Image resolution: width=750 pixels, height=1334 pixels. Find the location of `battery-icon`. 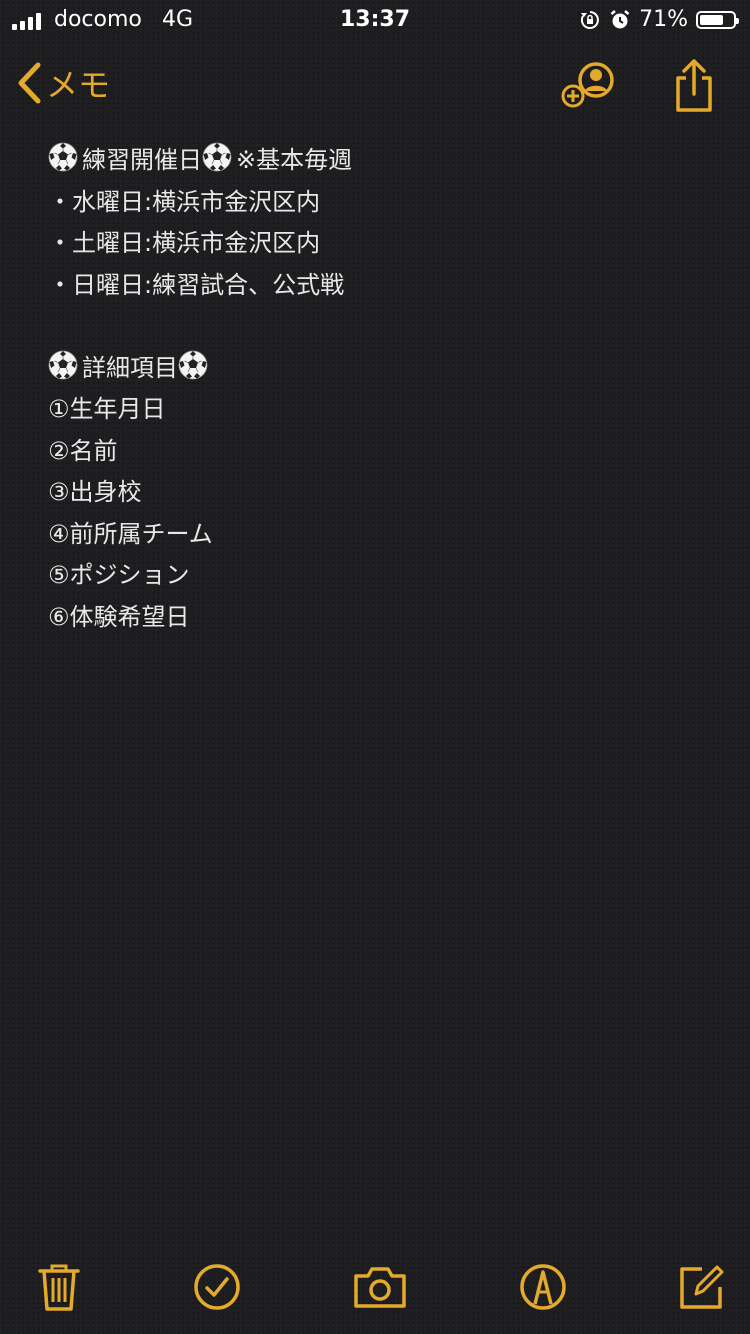

battery-icon is located at coordinates (717, 19).